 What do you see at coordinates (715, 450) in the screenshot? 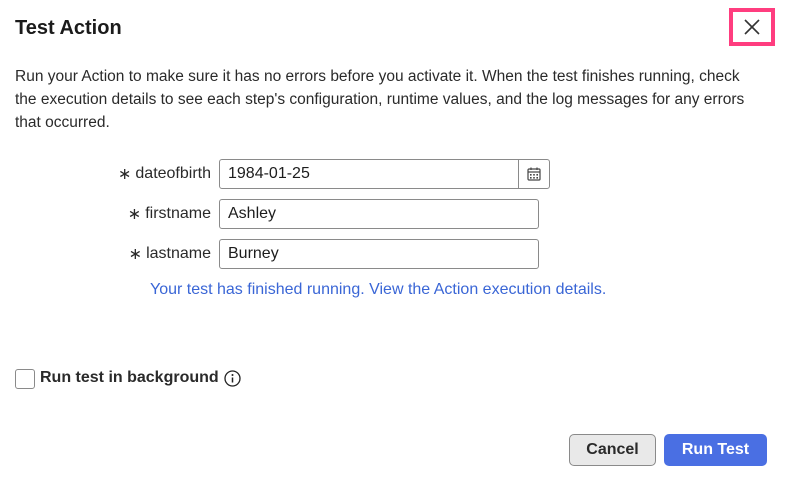
I see `run-test-button: Run Test` at bounding box center [715, 450].